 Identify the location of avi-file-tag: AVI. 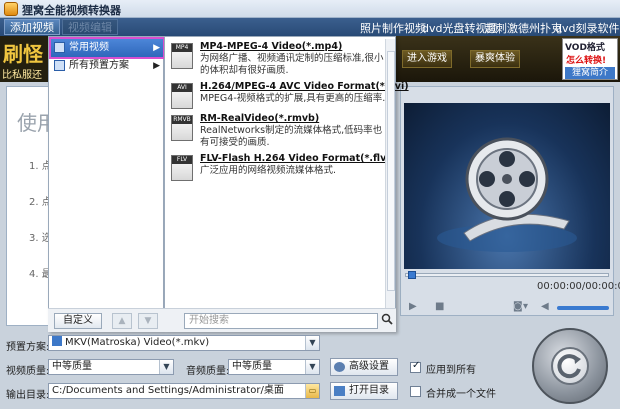
(182, 88).